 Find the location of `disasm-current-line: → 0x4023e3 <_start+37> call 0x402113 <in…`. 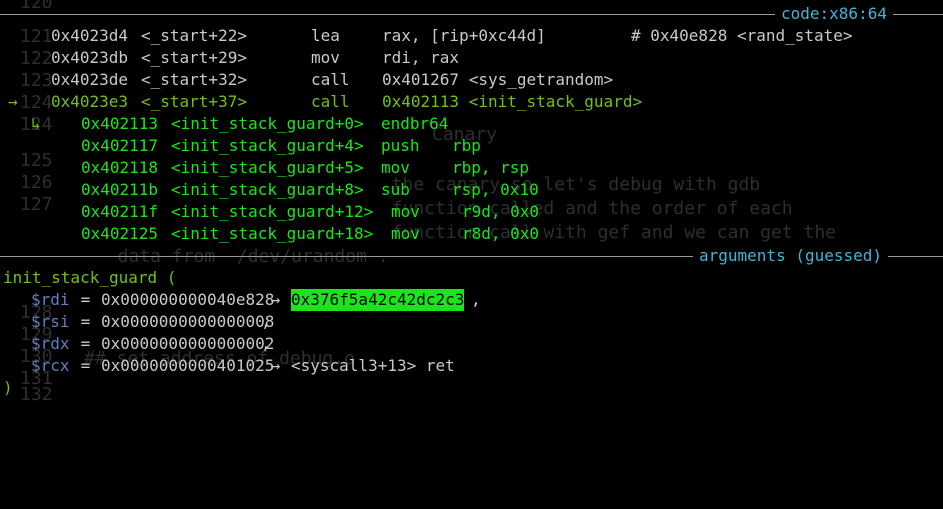

disasm-current-line: → 0x4023e3 <_start+37> call 0x402113 <in… is located at coordinates (471, 102).